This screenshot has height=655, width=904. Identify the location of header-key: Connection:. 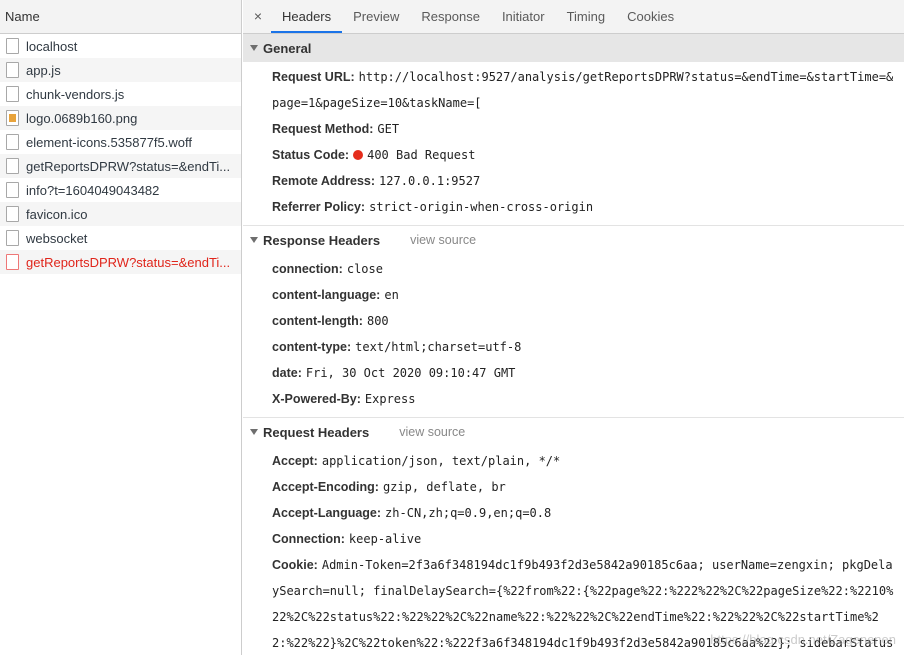
(308, 539).